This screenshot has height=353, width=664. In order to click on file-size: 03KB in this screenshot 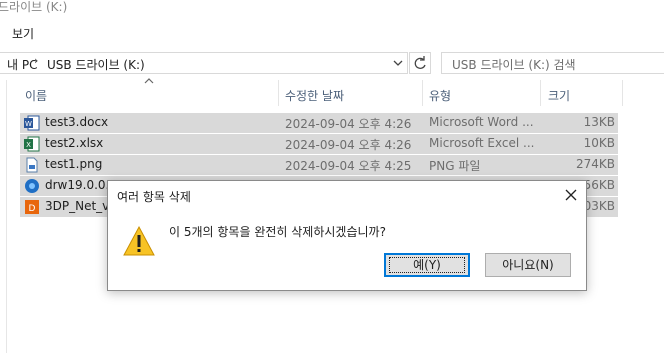, I will do `click(599, 206)`.